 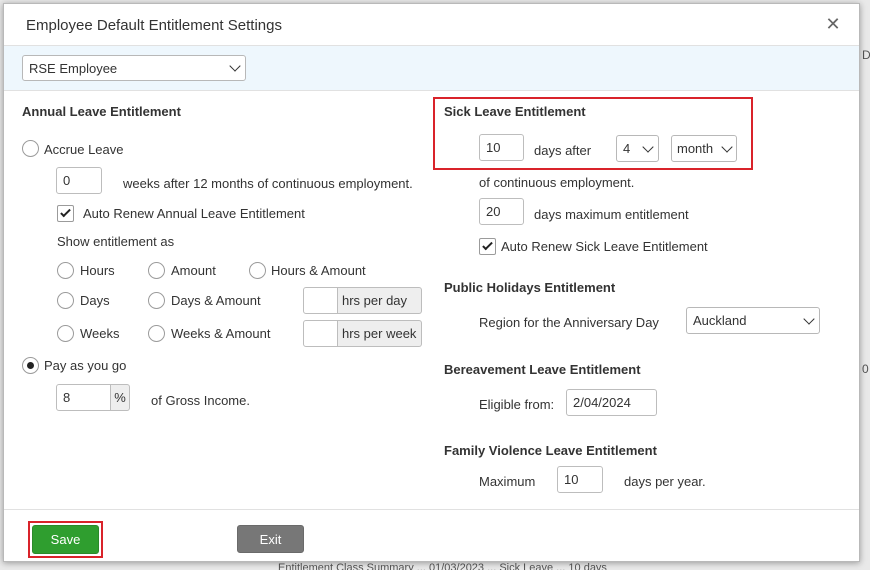 What do you see at coordinates (501, 147) in the screenshot?
I see `sick-days-input: 10` at bounding box center [501, 147].